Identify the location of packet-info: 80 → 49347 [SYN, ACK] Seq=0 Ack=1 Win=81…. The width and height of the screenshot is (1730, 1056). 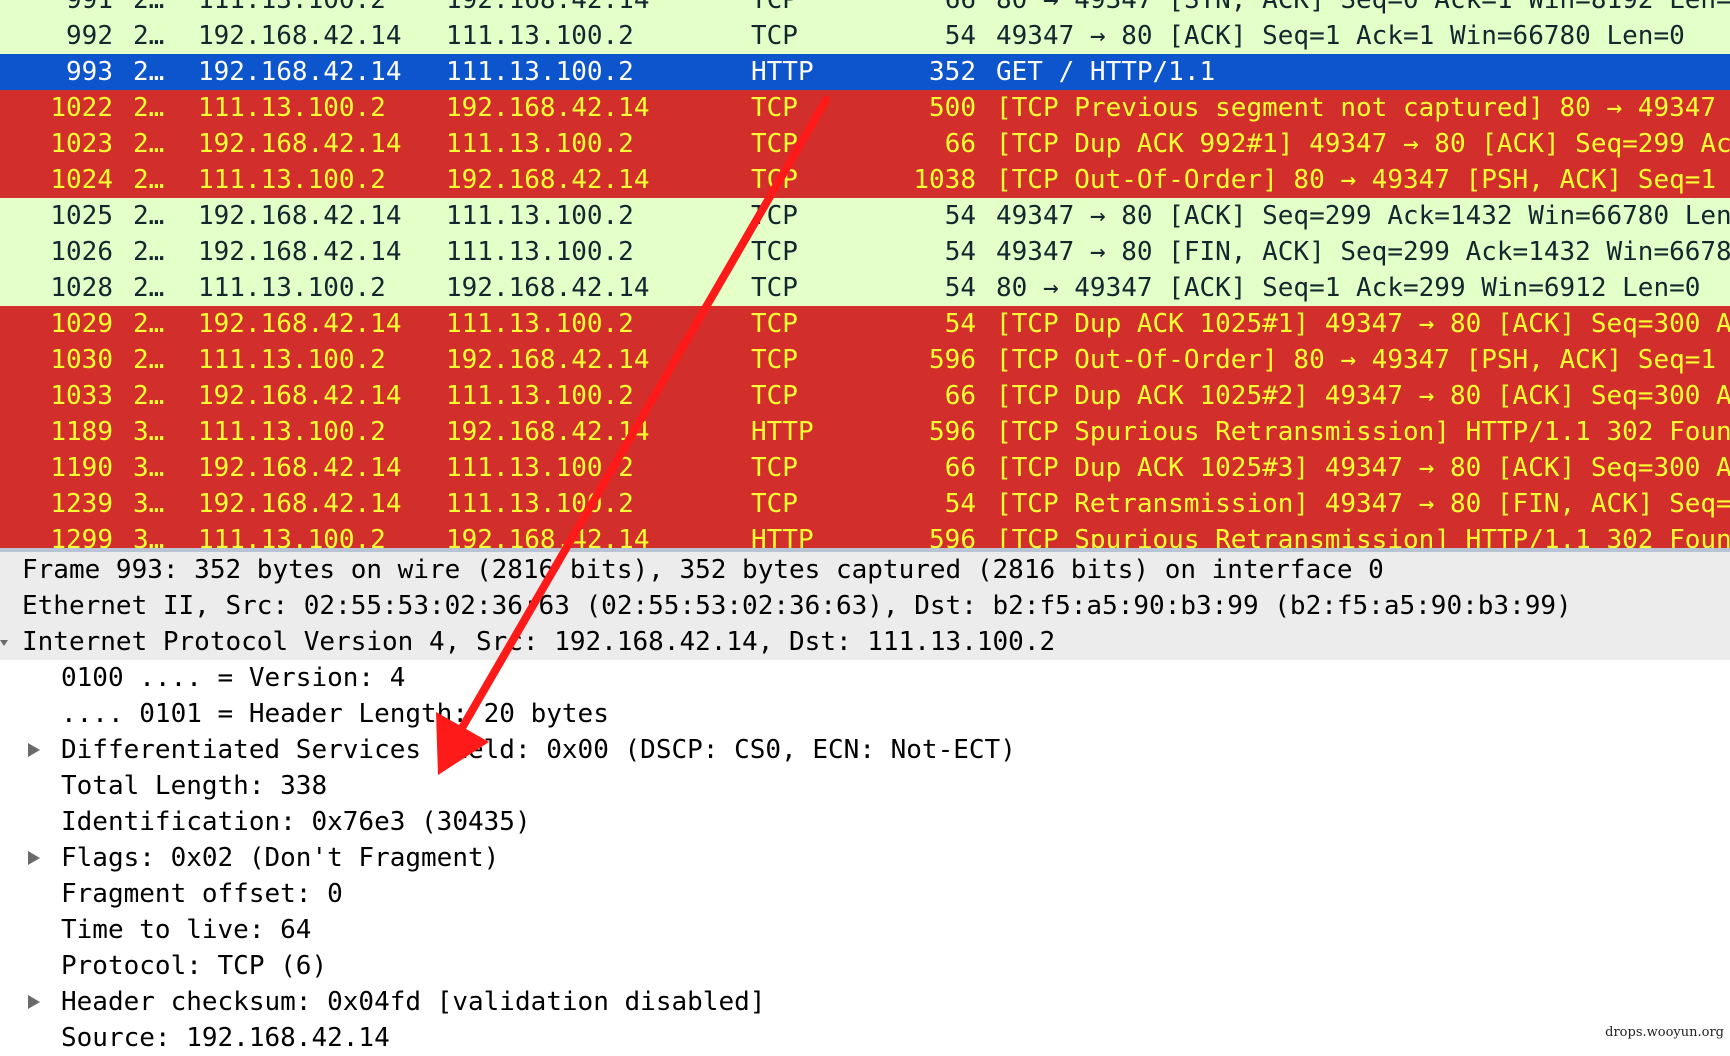
(1363, 7).